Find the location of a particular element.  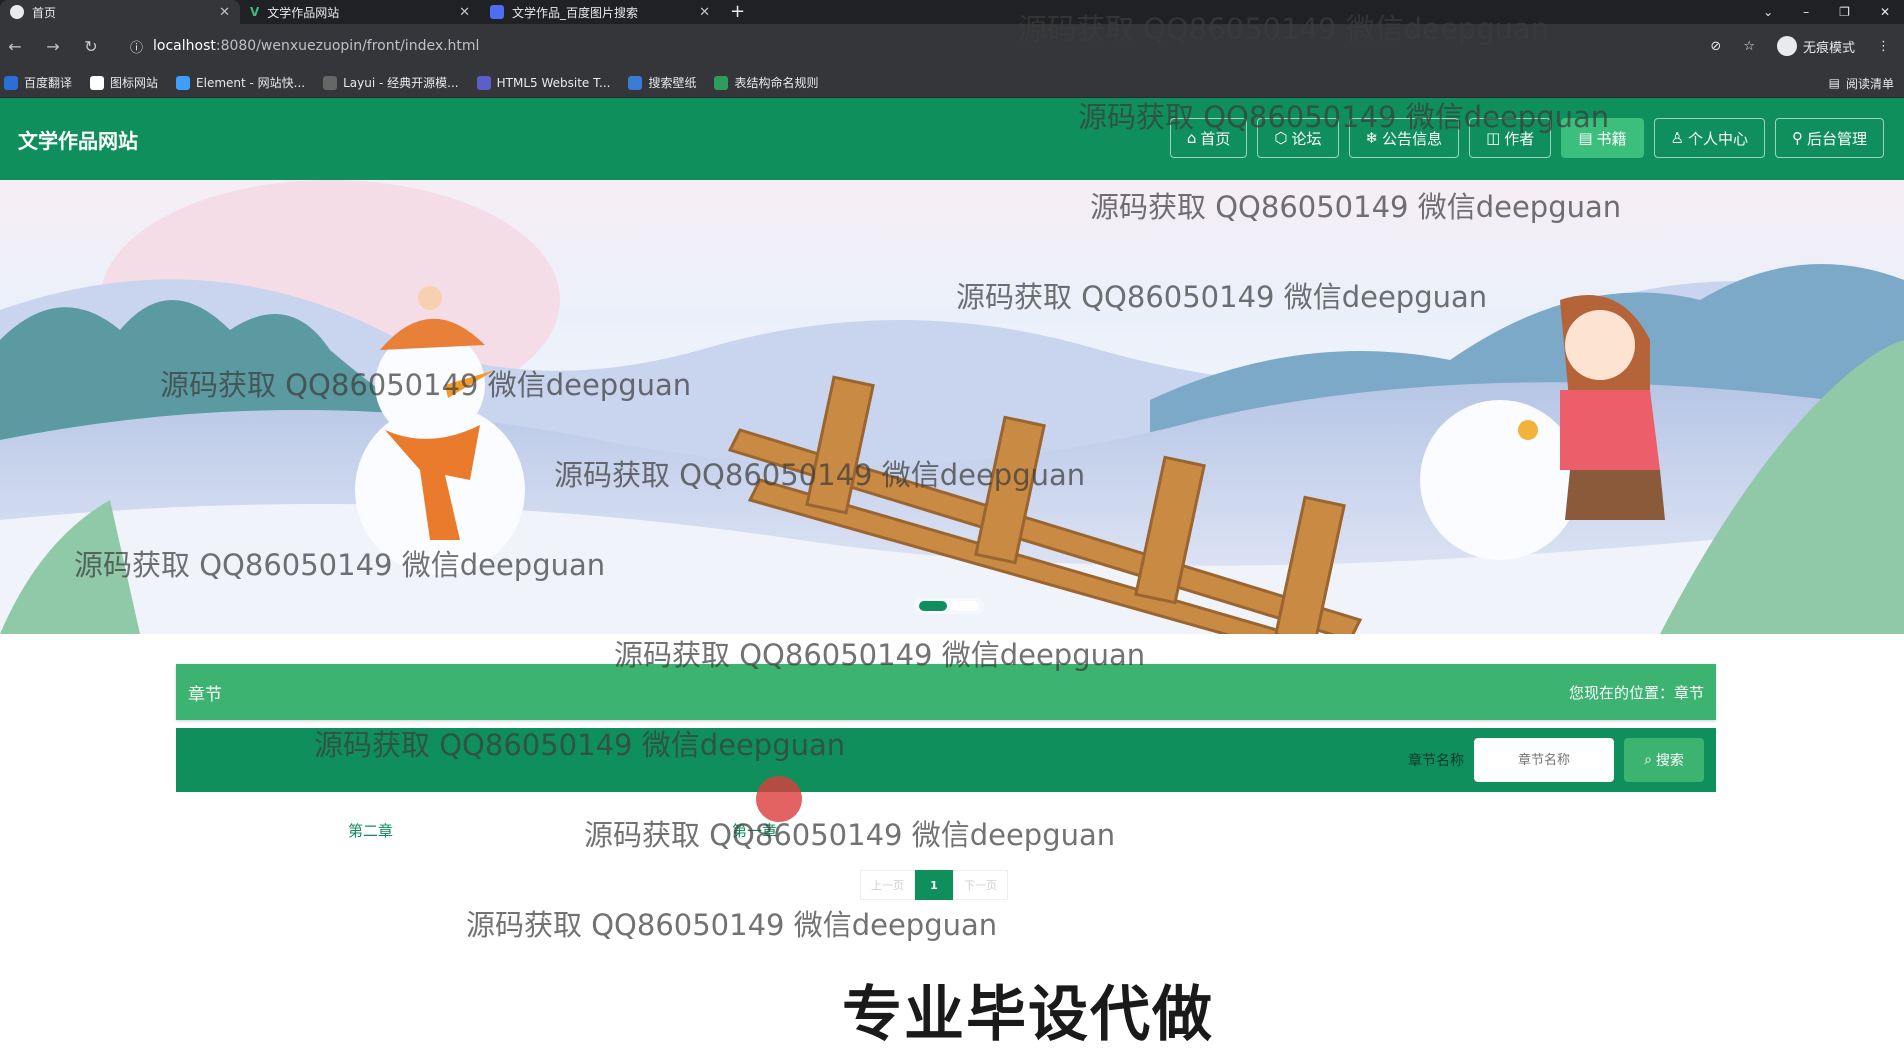

search-icon: ⌕ is located at coordinates (1648, 760).